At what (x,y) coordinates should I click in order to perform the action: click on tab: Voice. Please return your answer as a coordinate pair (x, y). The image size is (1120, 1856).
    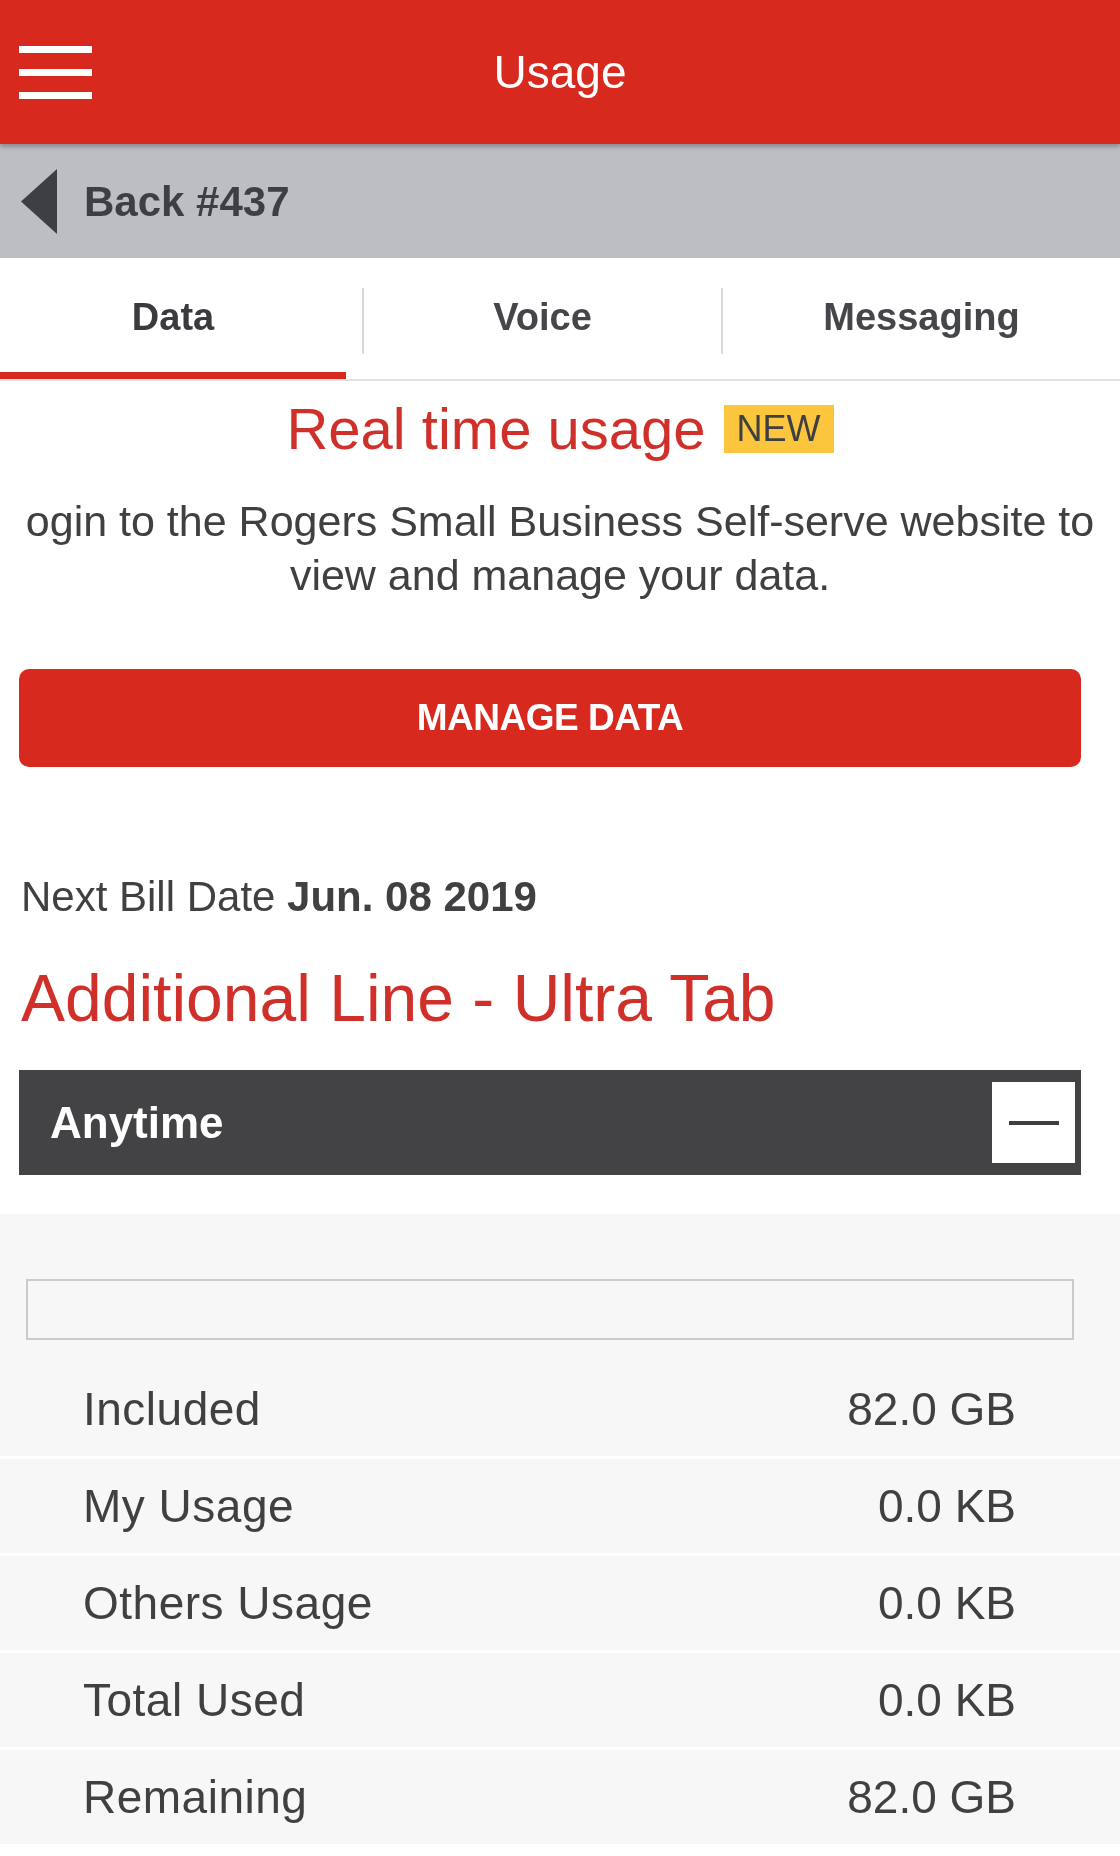
    Looking at the image, I should click on (542, 320).